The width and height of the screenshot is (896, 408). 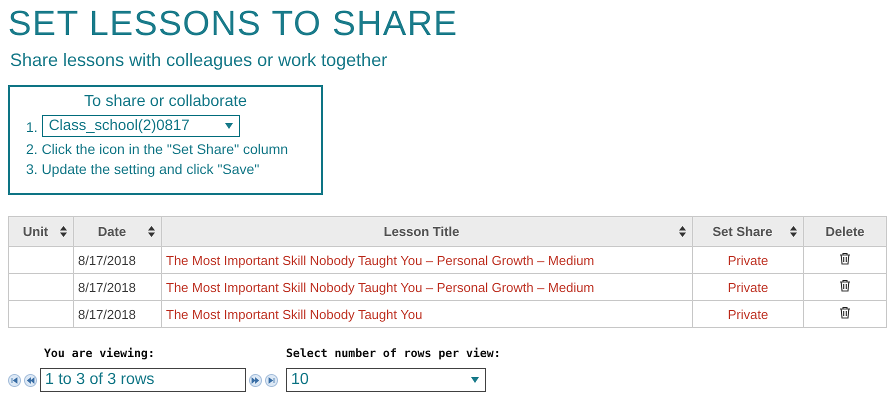 I want to click on rows-per-view-select: 10, so click(x=386, y=380).